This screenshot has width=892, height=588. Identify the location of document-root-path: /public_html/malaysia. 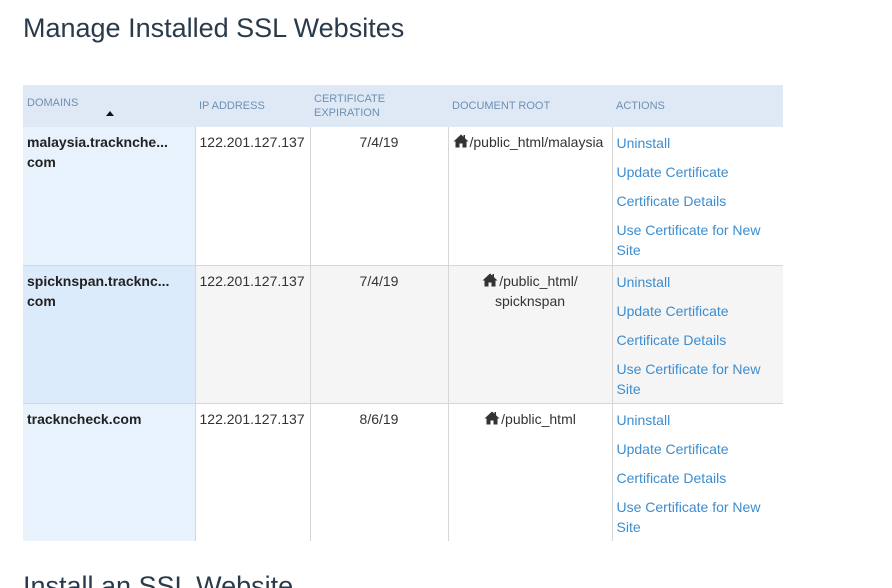
(536, 142).